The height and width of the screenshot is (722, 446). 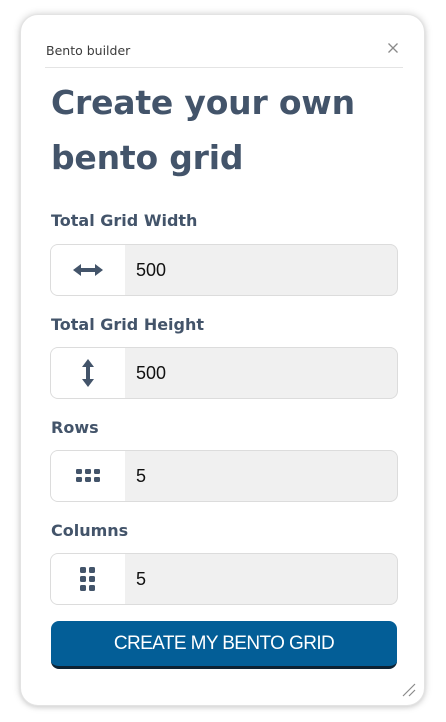 What do you see at coordinates (147, 157) in the screenshot?
I see `heading-line-2: bento grid` at bounding box center [147, 157].